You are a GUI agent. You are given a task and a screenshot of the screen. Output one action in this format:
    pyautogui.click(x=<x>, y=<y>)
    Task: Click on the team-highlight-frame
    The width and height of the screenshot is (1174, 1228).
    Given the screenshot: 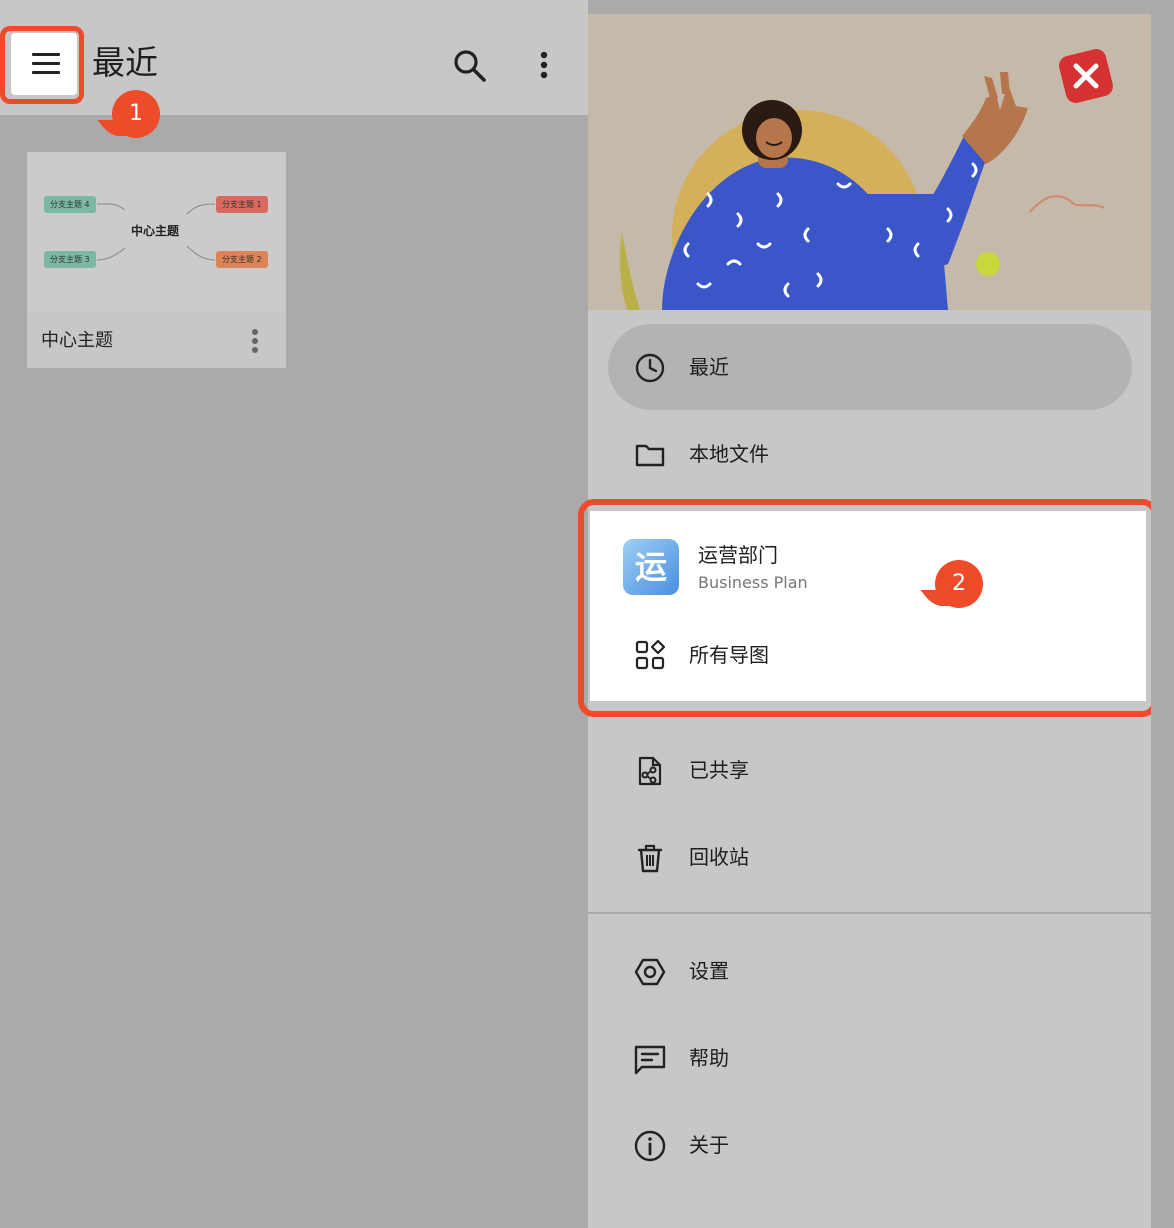 What is the action you would take?
    pyautogui.click(x=868, y=608)
    